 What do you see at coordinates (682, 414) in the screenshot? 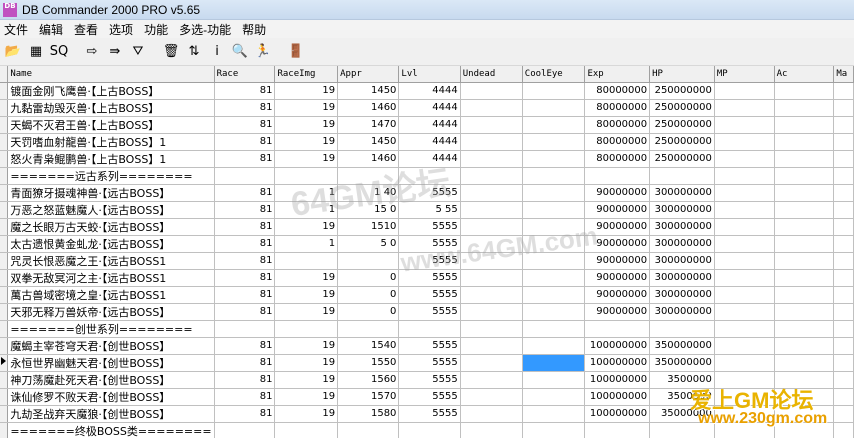
I see `cell-hp: 35000000` at bounding box center [682, 414].